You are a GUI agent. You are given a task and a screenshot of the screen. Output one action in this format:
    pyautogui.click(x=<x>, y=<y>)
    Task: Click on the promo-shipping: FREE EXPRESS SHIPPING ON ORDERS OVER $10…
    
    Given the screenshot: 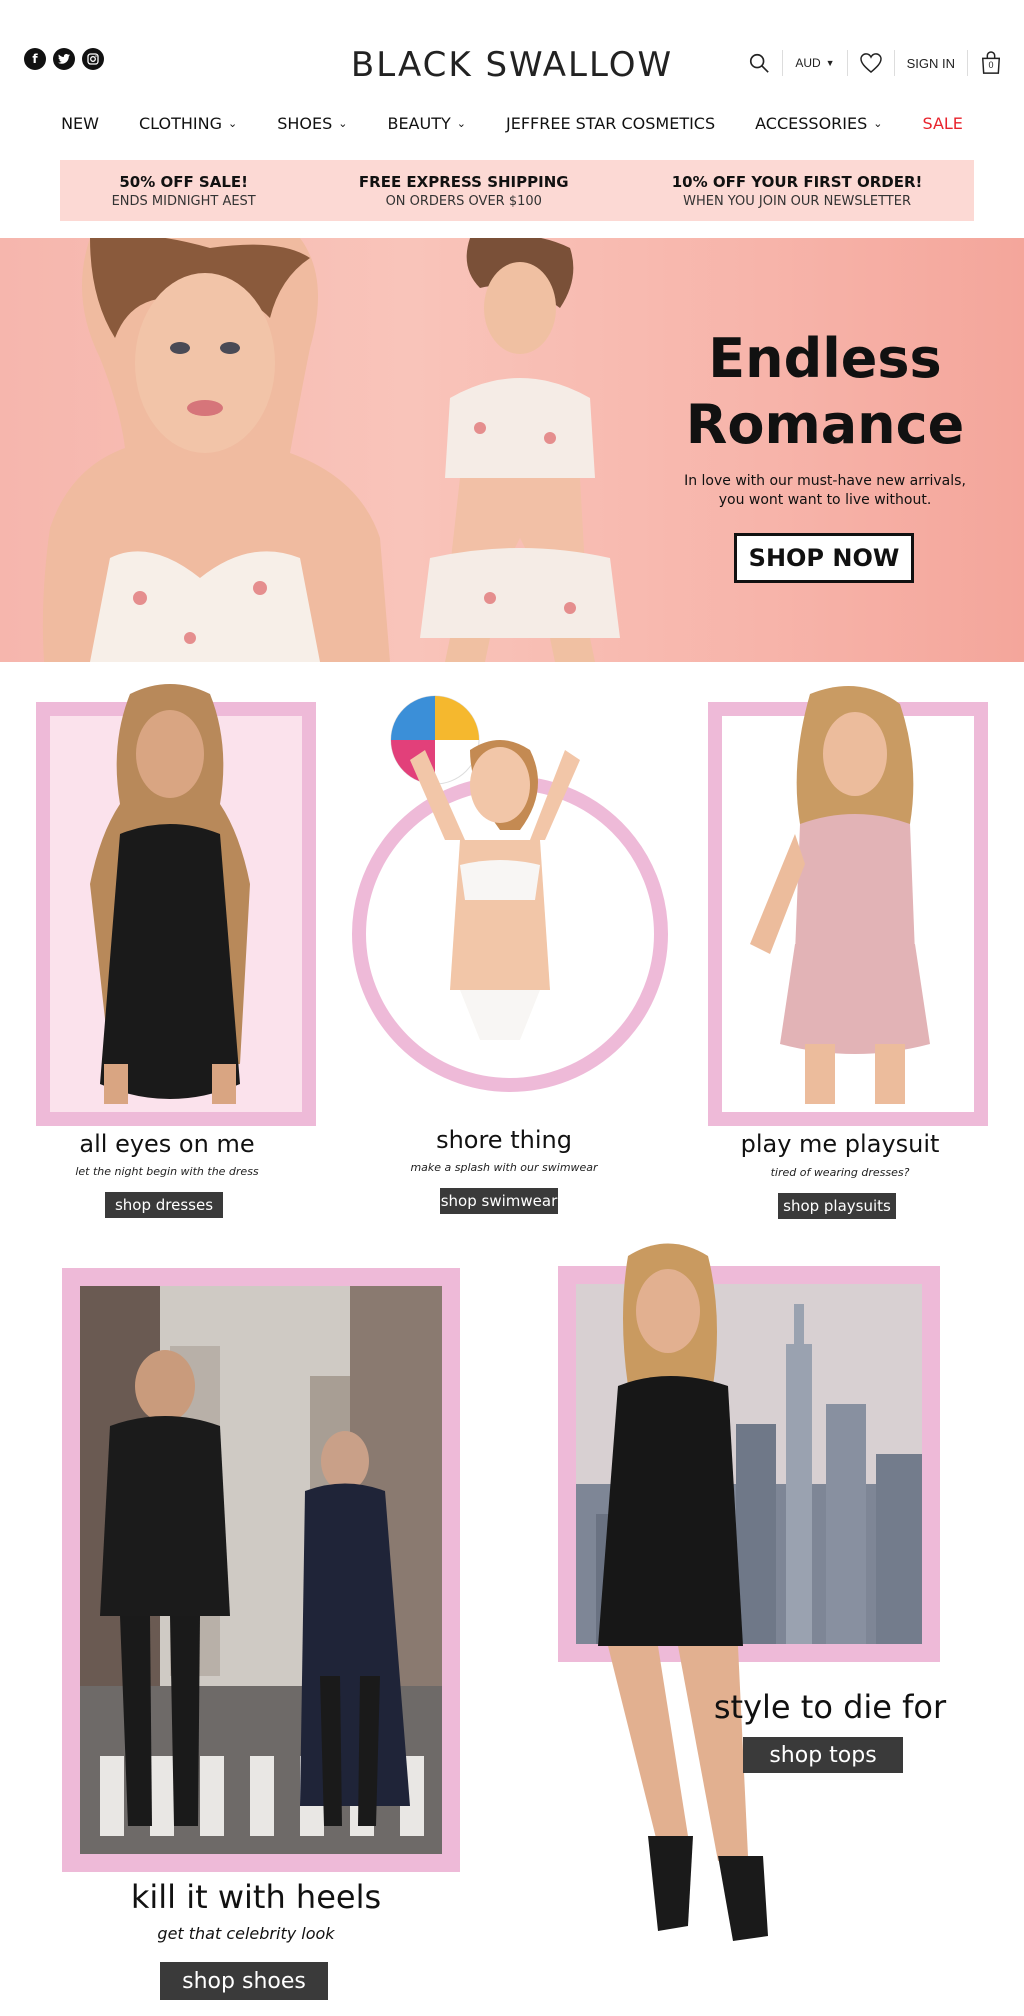 What is the action you would take?
    pyautogui.click(x=464, y=191)
    